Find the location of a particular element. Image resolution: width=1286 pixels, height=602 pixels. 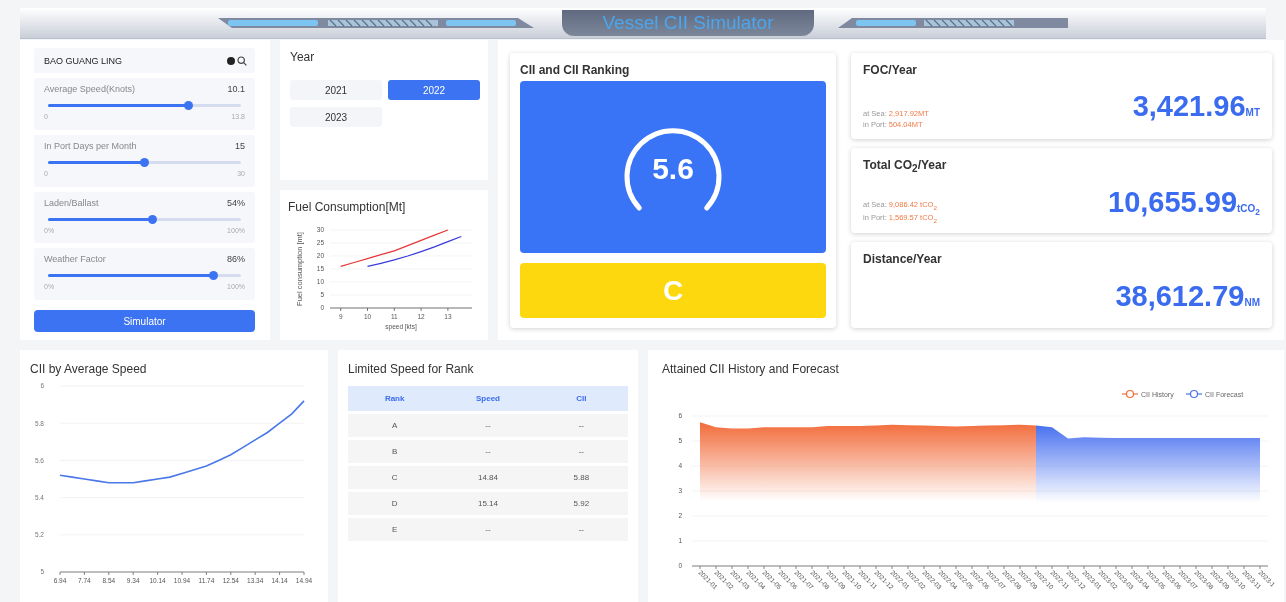

table-cell-text: E is located at coordinates (395, 529).